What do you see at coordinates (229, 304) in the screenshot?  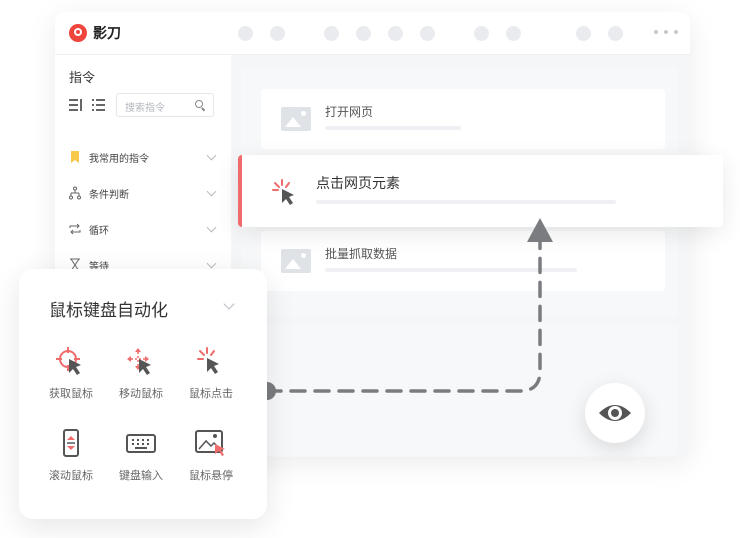 I see `chevron-down-icon` at bounding box center [229, 304].